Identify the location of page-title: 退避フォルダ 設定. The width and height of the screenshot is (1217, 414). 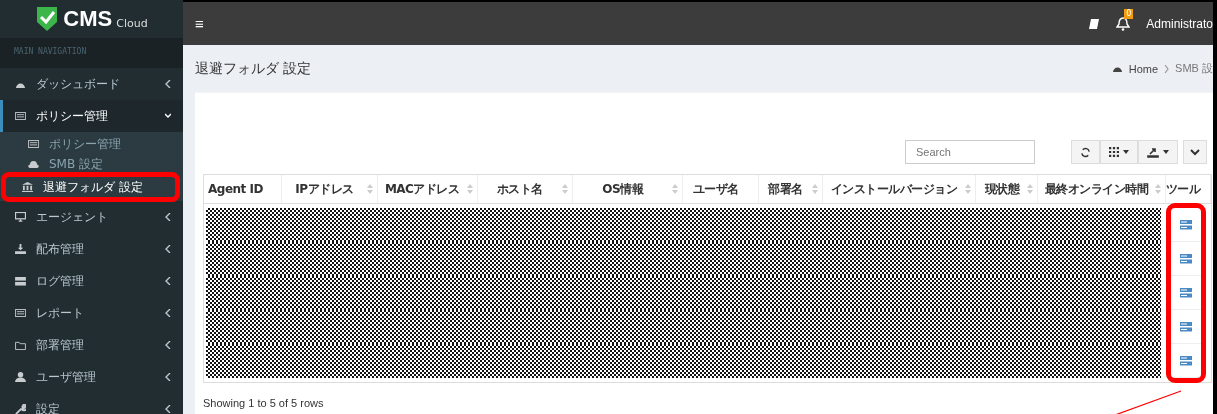
(254, 68).